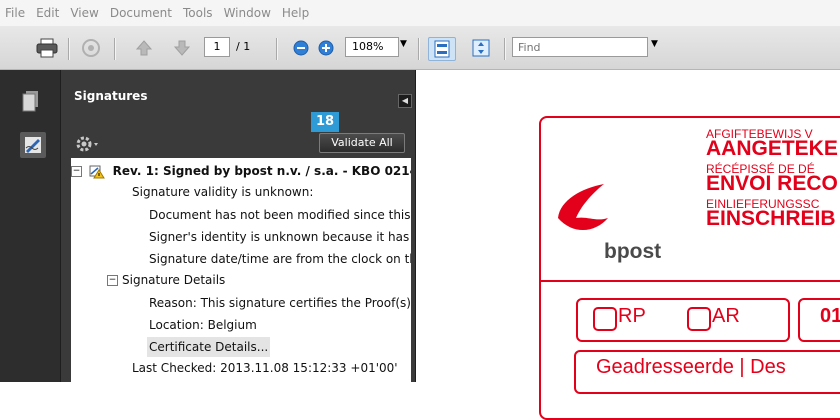  I want to click on next-page-button, so click(182, 49).